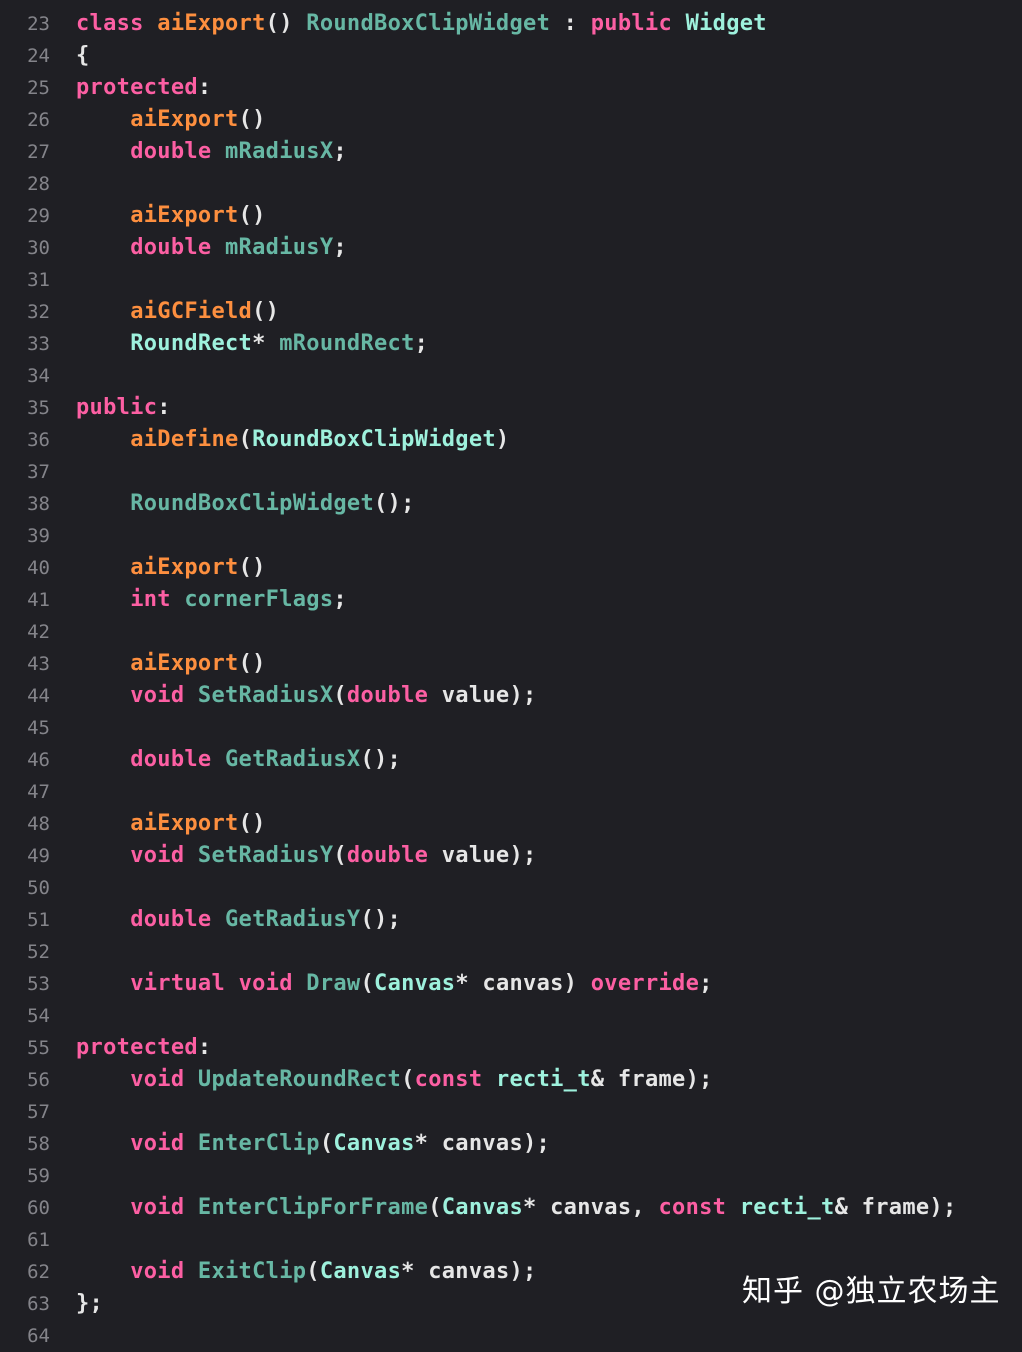 This screenshot has width=1022, height=1352. I want to click on code-line: 51 double GetRadiusY();, so click(511, 920).